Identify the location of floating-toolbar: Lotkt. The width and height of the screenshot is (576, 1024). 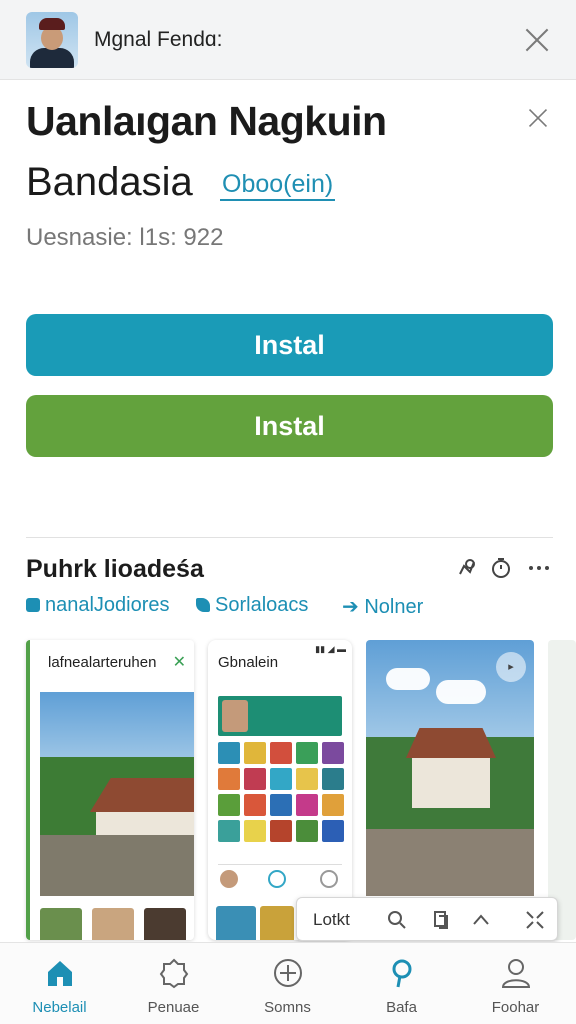
(427, 919).